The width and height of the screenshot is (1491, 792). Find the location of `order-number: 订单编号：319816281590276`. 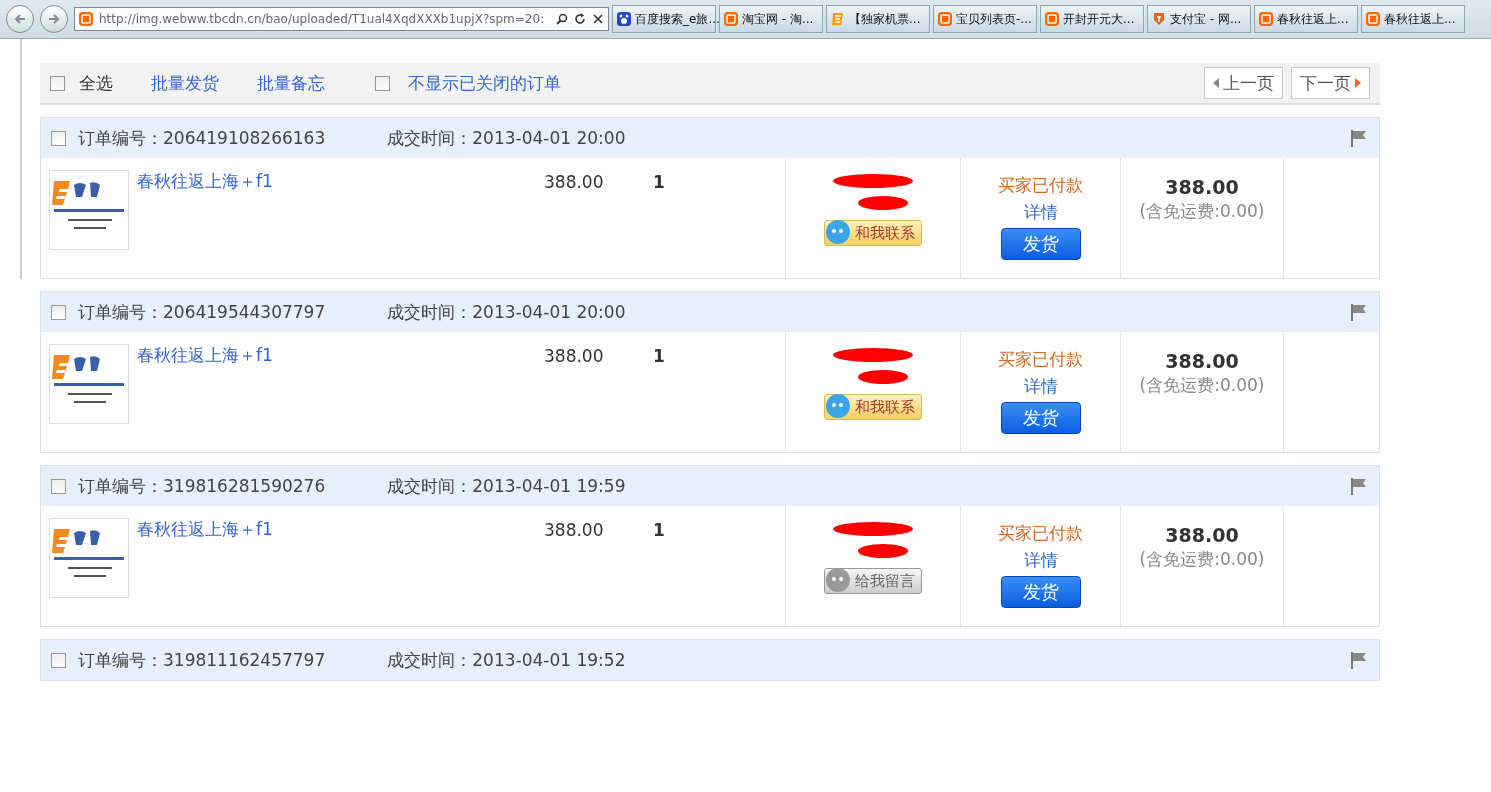

order-number: 订单编号：319816281590276 is located at coordinates (202, 486).